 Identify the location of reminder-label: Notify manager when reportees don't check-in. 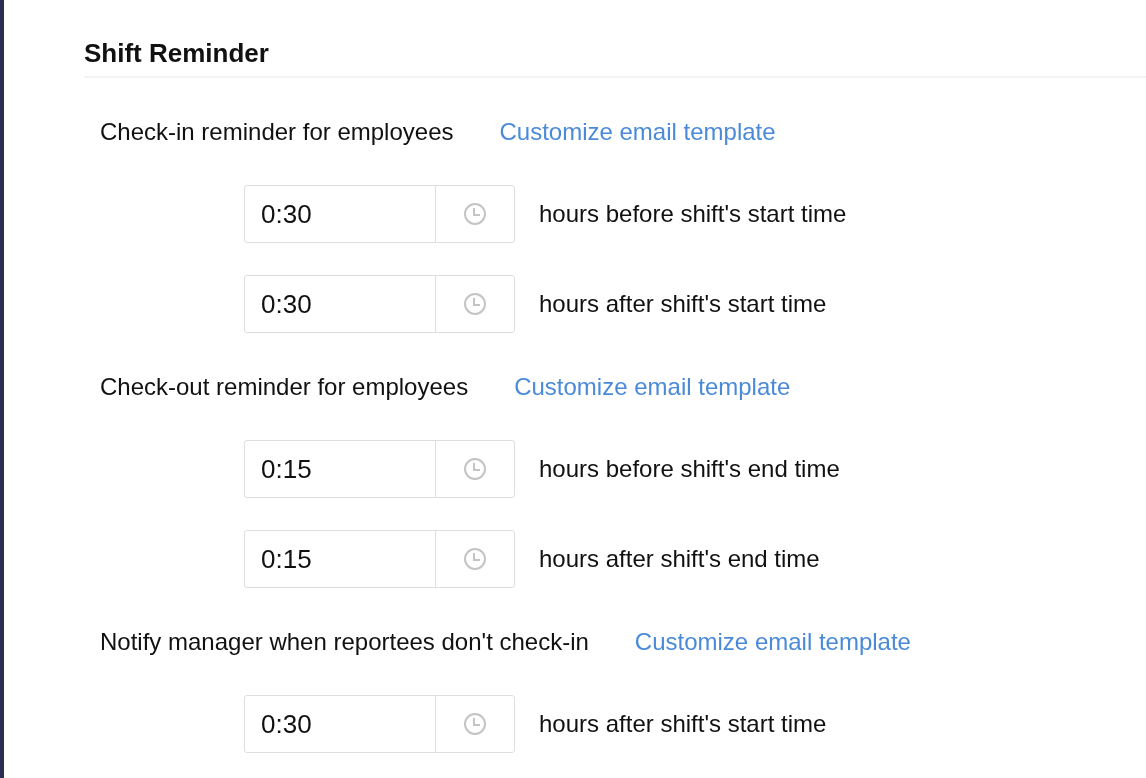
(344, 642).